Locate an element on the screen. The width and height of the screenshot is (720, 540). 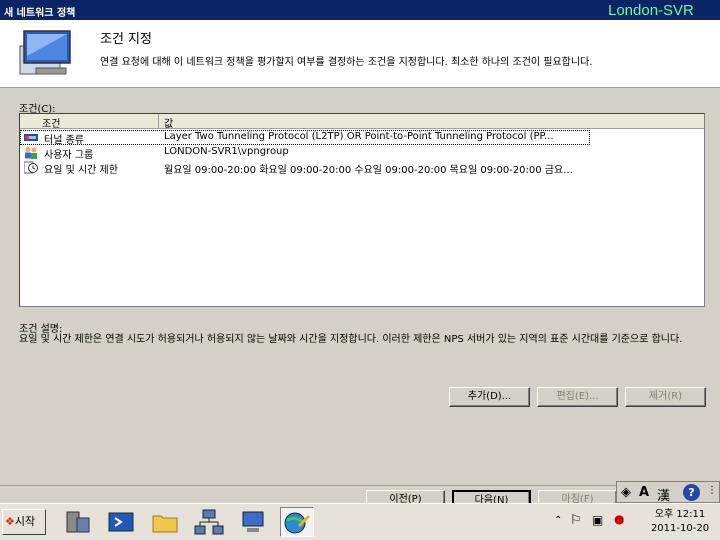
window-title: 새 네트워크 정책 is located at coordinates (40, 13).